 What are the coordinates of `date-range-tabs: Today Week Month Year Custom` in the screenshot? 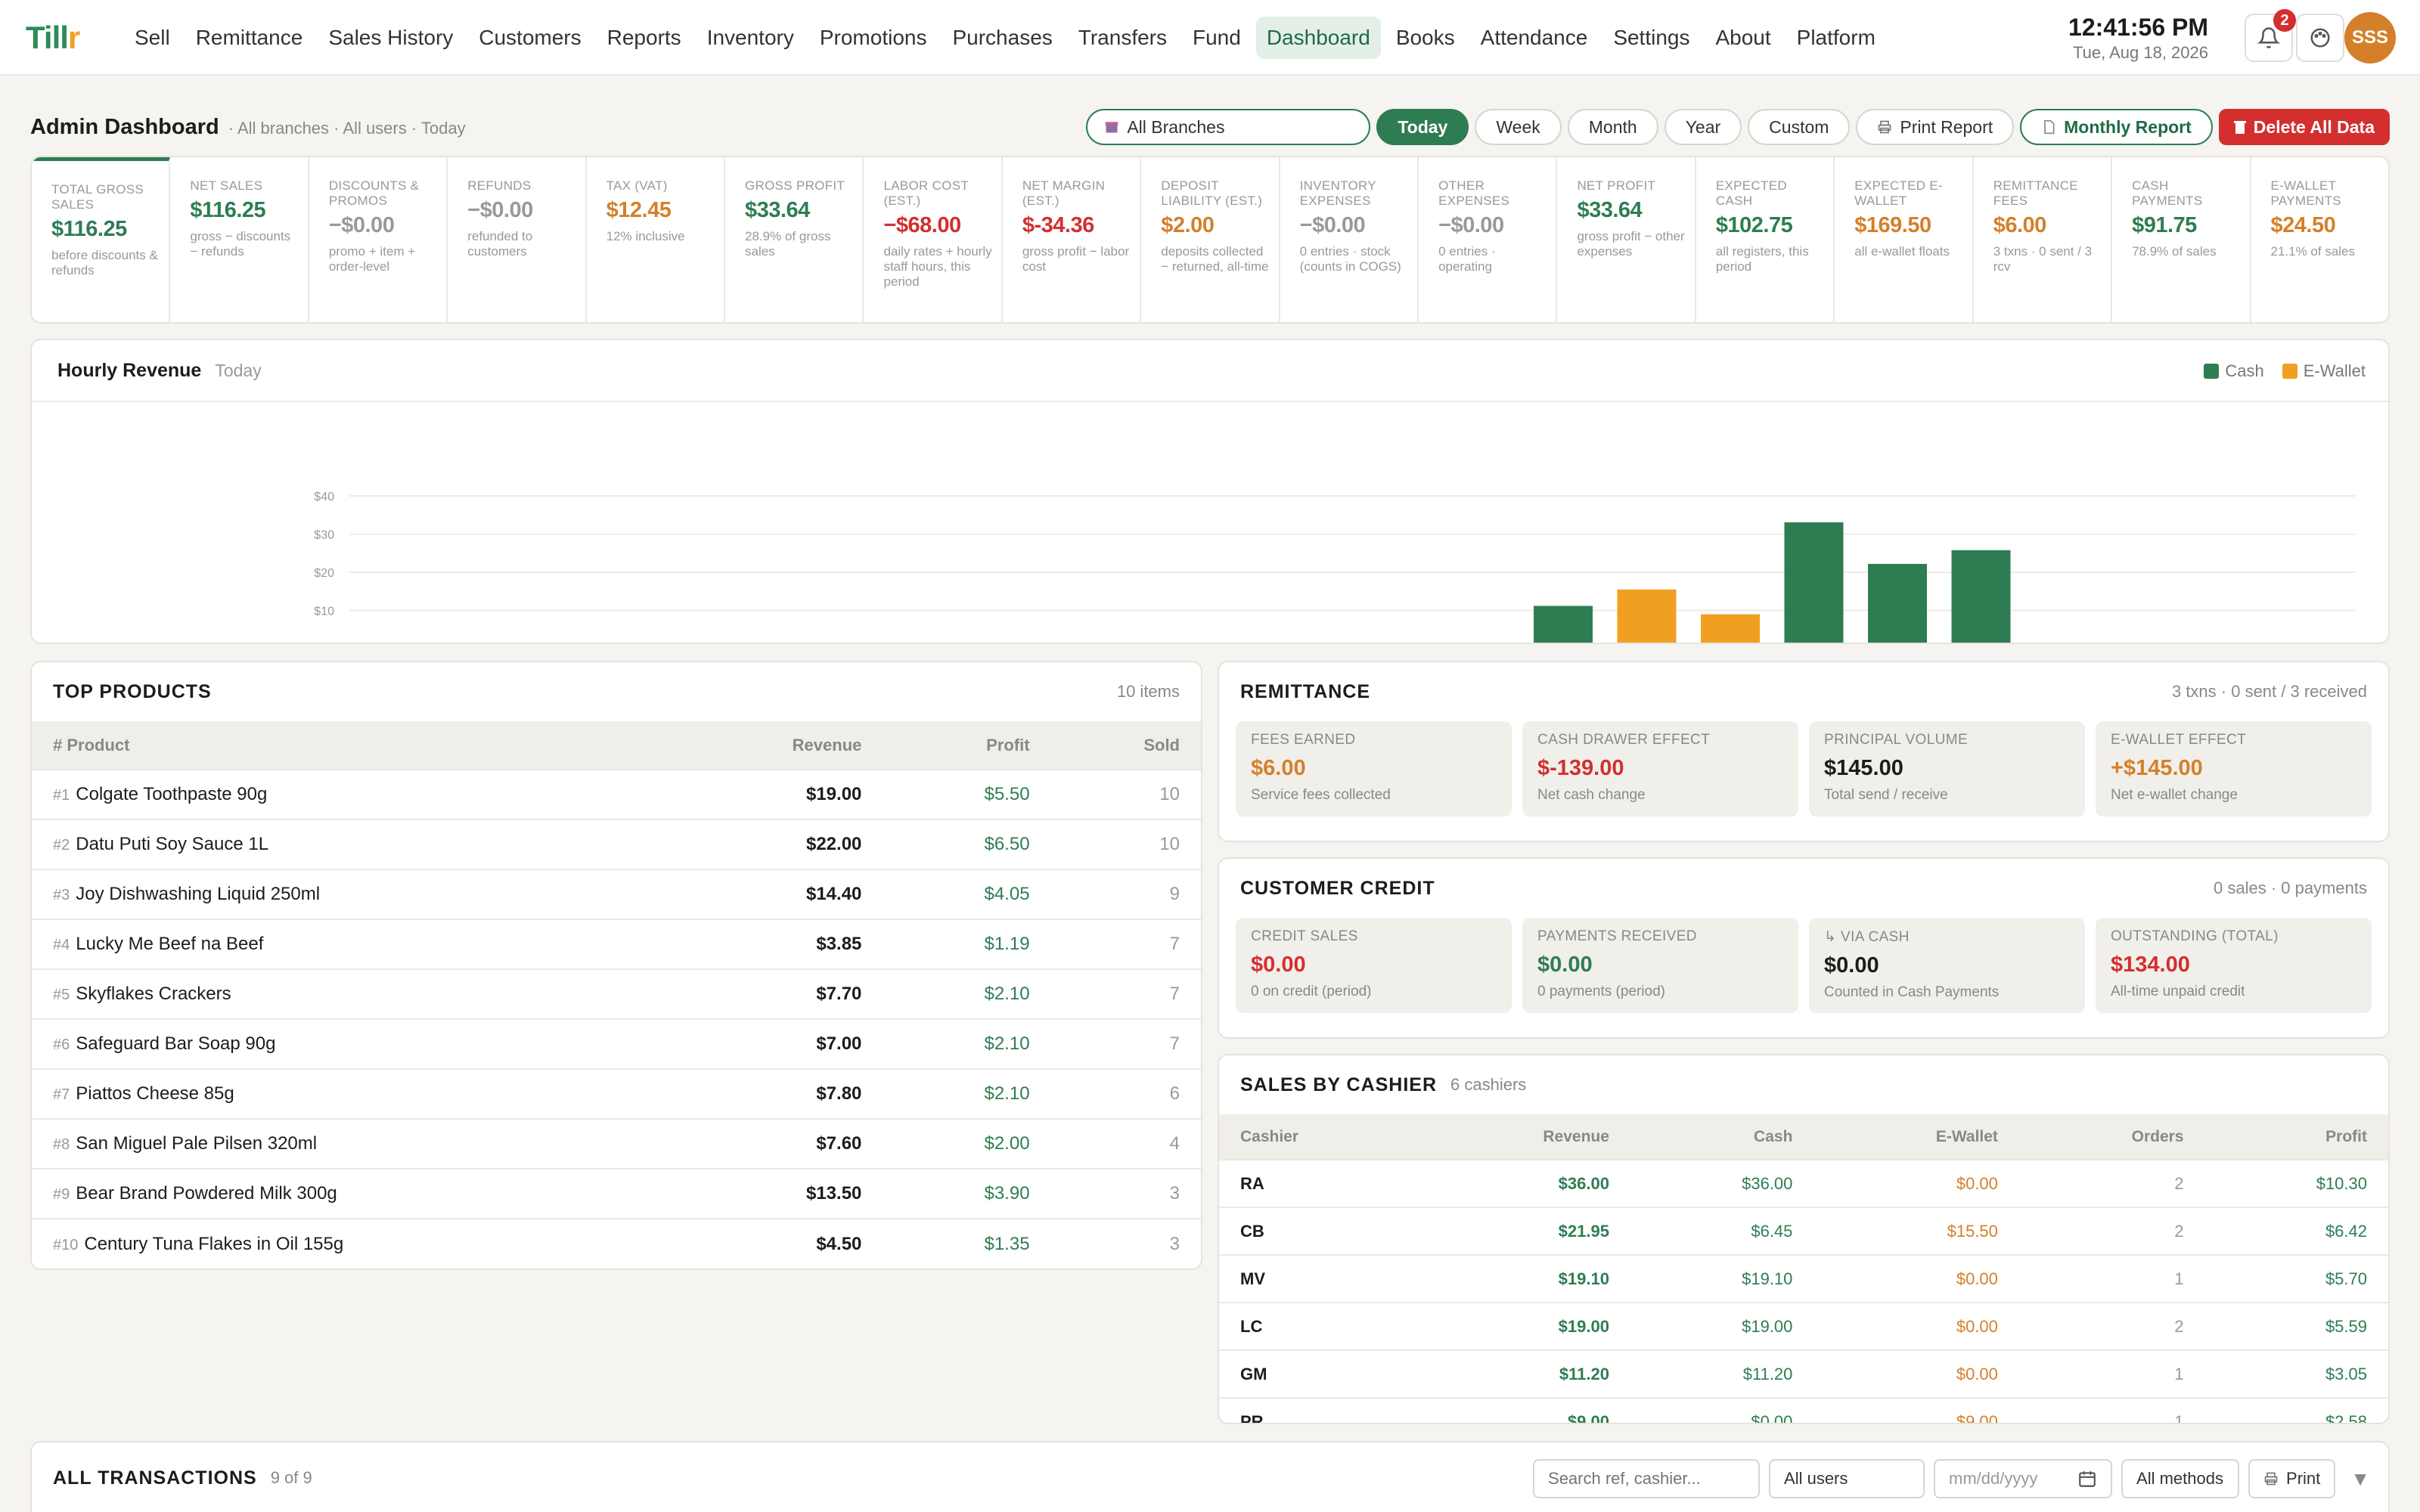 It's located at (1613, 127).